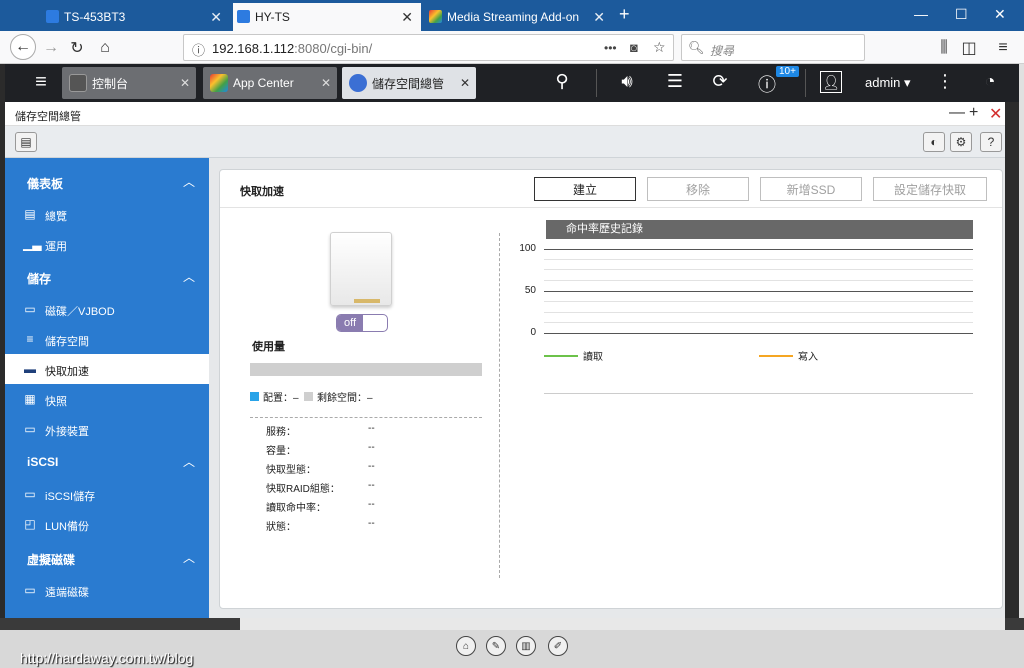 The image size is (1024, 668). Describe the element at coordinates (107, 524) in the screenshot. I see `sidebar-item-lun-backup: ◰ LUN備份` at that location.